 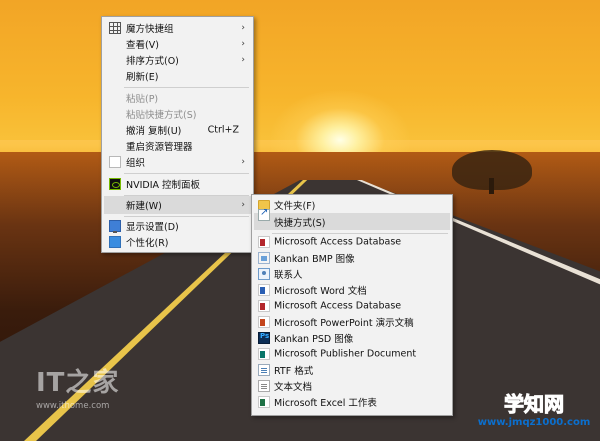 I want to click on menu-item-display-settings: 显示设置(D), so click(x=177, y=226).